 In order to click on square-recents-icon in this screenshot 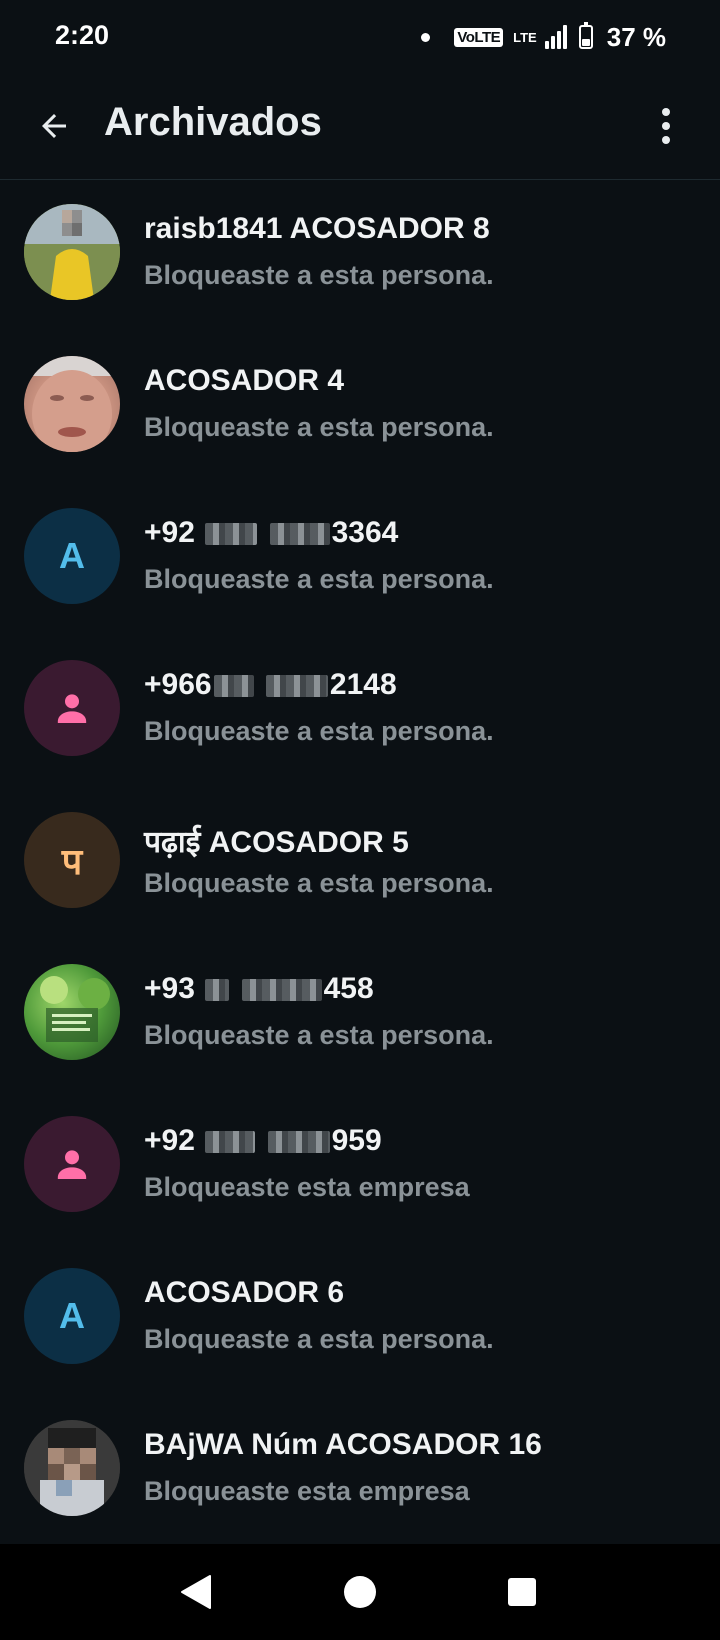, I will do `click(522, 1592)`.